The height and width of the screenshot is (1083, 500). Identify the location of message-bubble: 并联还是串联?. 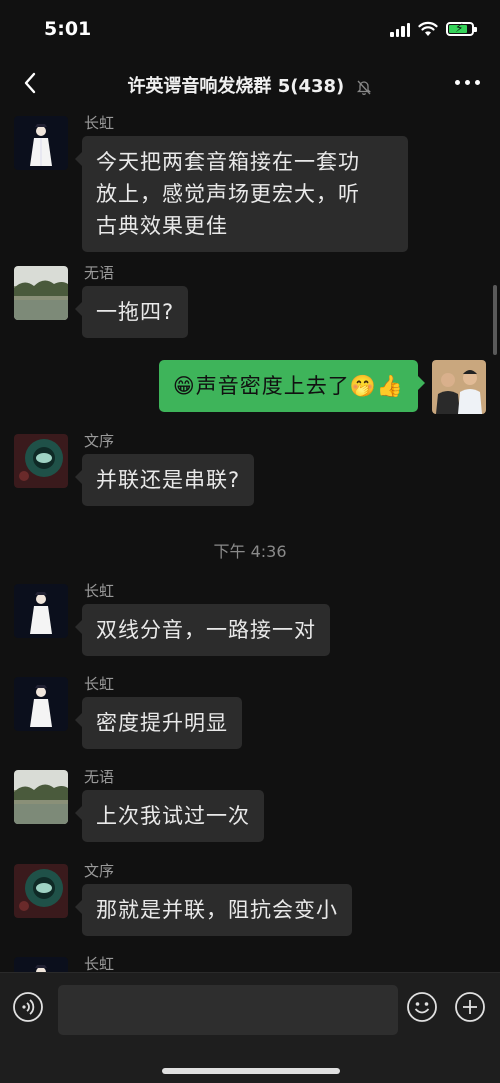
(164, 480).